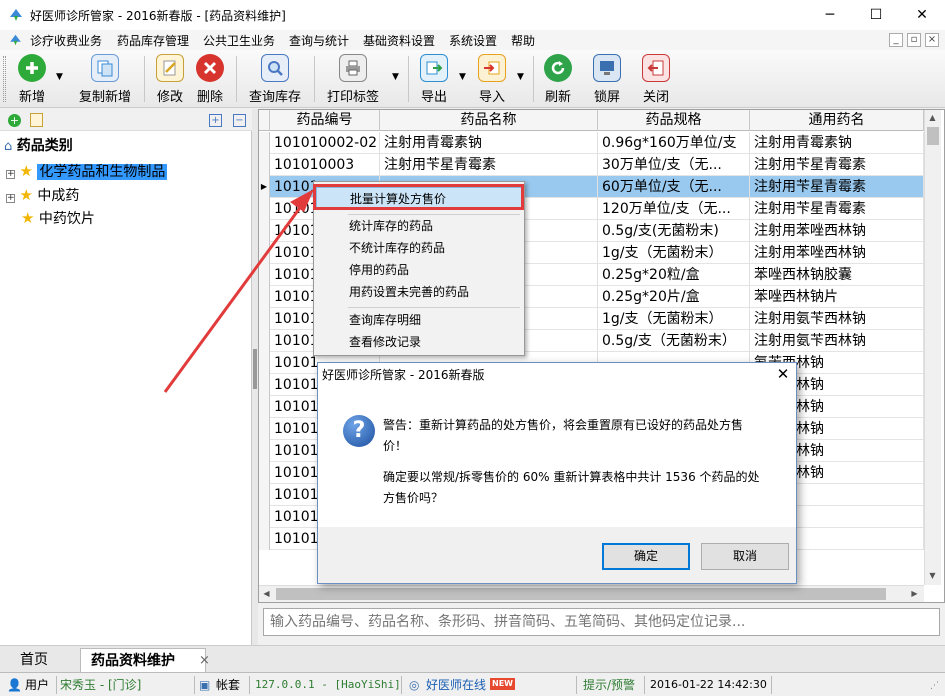 This screenshot has height=696, width=945. I want to click on cell-spec: 0.5g/支（无菌粉末）, so click(674, 341).